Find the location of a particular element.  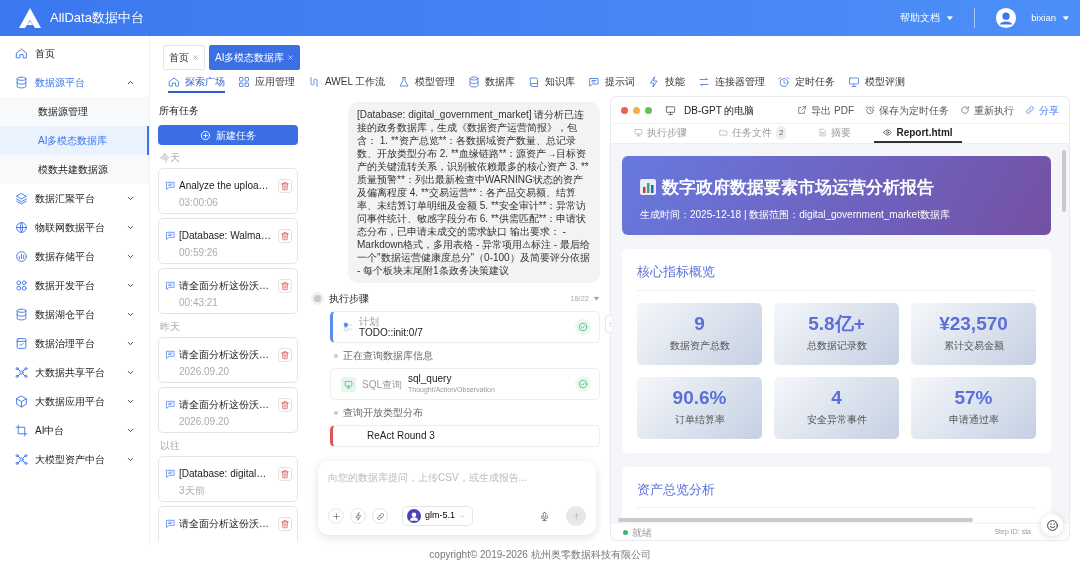

task-card: Analyze the uploa… 03:00:06 is located at coordinates (228, 191).